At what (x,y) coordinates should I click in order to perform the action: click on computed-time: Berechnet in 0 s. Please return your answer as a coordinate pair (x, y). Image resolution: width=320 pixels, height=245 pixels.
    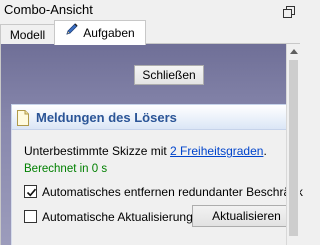
    Looking at the image, I should click on (66, 169).